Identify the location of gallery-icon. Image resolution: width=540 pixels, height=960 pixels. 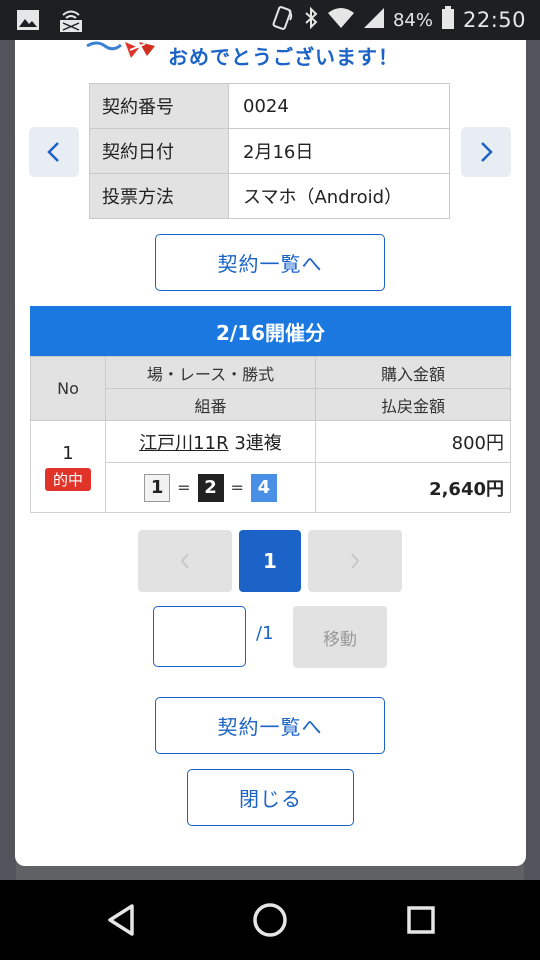
(28, 22).